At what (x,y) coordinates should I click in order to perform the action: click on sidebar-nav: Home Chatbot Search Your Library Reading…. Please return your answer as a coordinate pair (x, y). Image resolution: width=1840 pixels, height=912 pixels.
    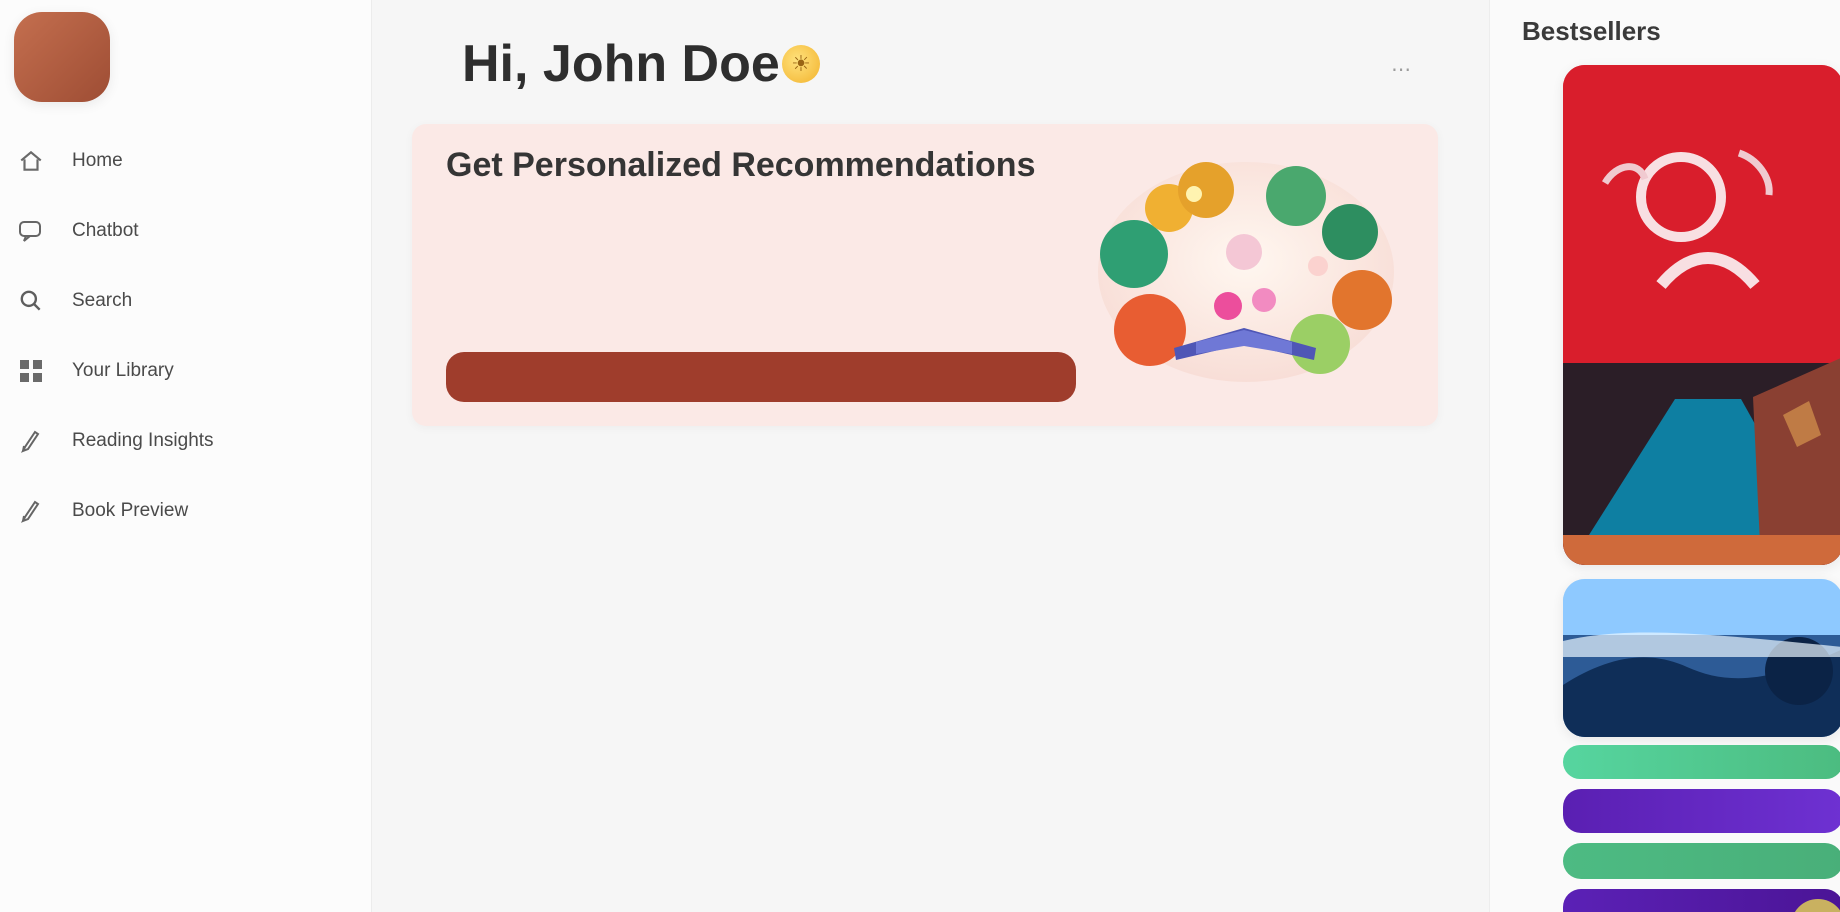
    Looking at the image, I should click on (185, 335).